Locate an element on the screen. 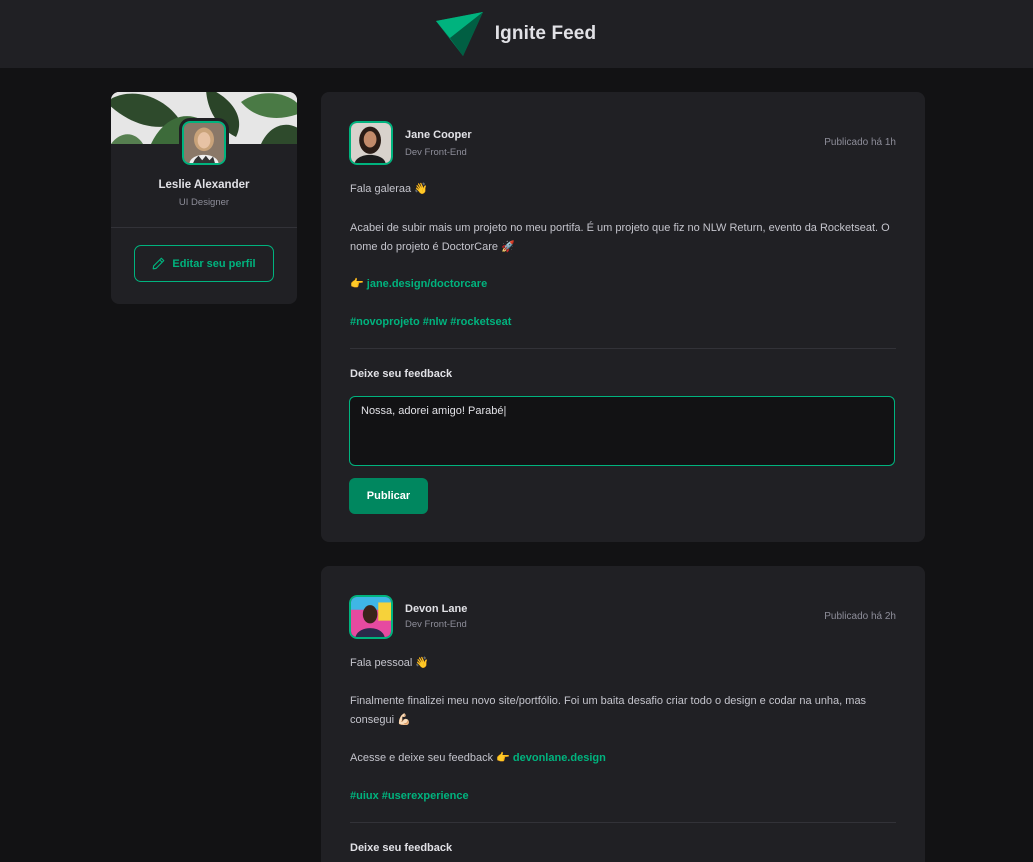 Image resolution: width=1033 pixels, height=862 pixels. post-link: jane.design/doctorcare is located at coordinates (427, 284).